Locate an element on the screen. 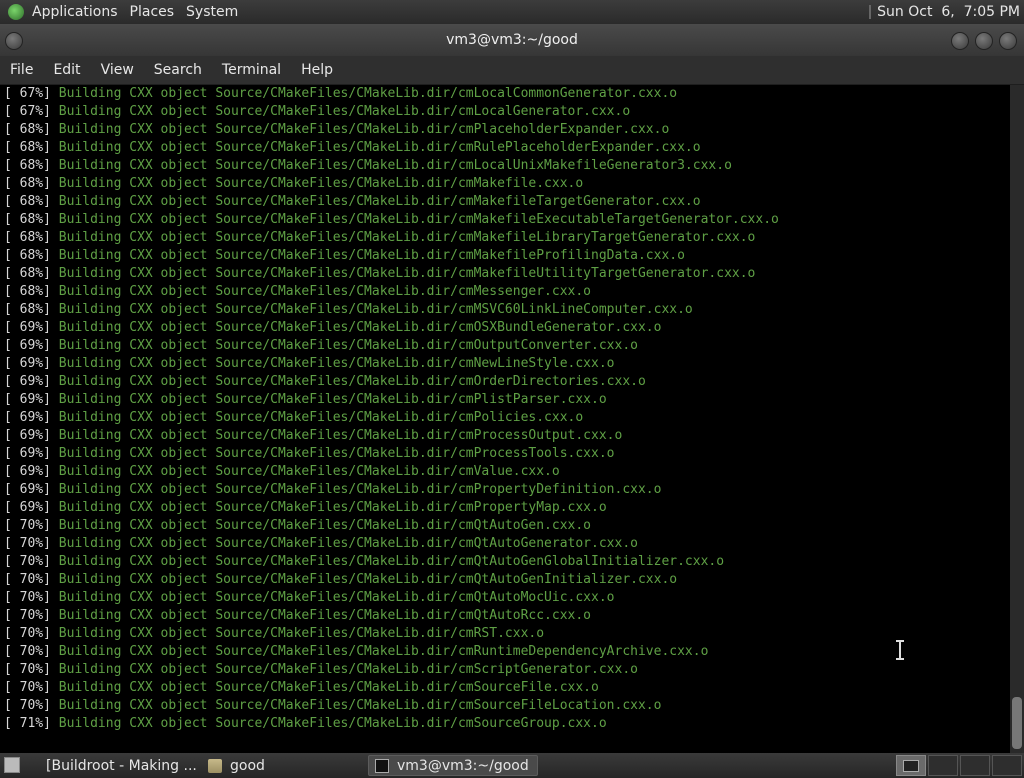 This screenshot has height=778, width=1024. task-label: vm3@vm3:~/good is located at coordinates (463, 765).